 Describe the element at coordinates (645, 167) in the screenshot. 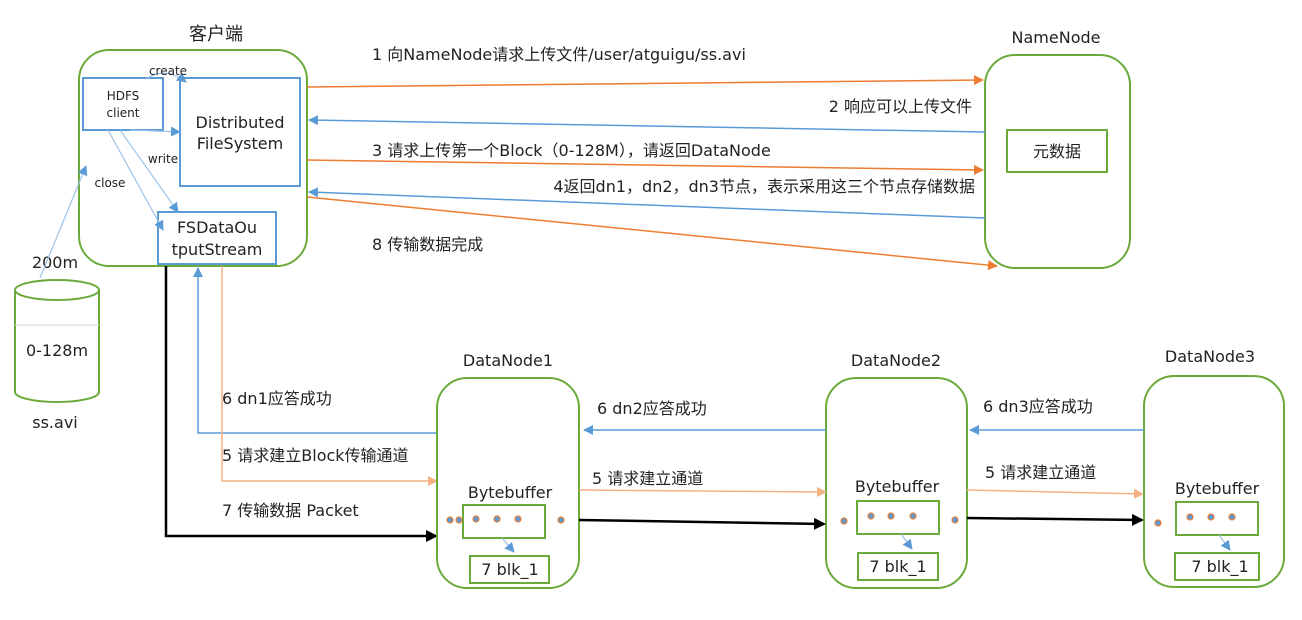

I see `step3-arrow` at that location.